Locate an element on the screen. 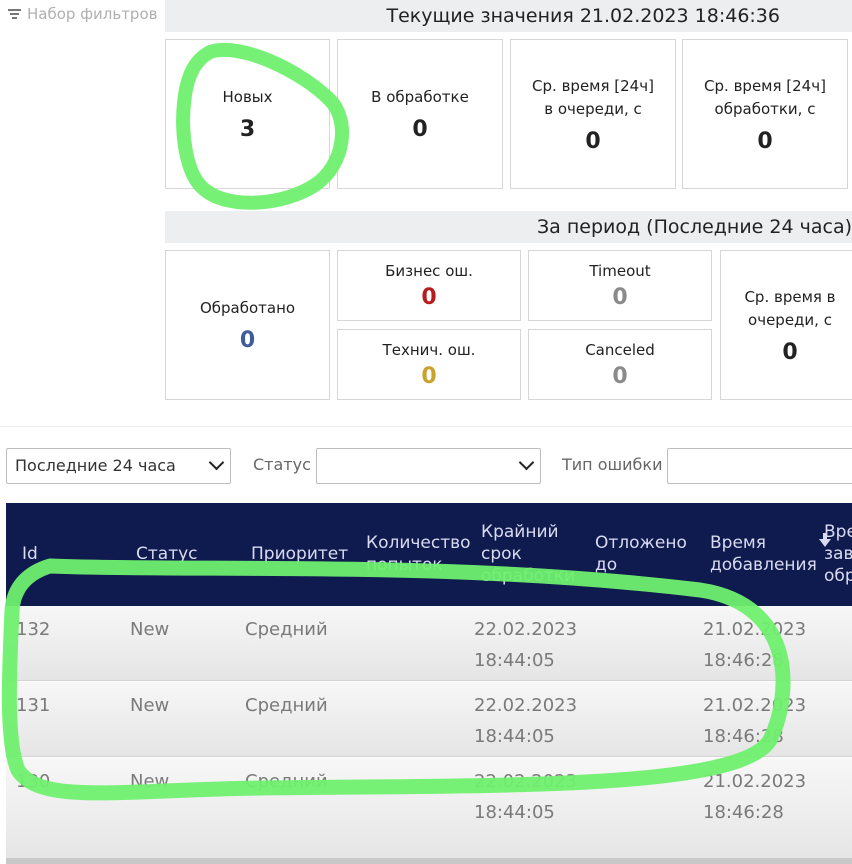  column-header-status: Статус is located at coordinates (167, 554).